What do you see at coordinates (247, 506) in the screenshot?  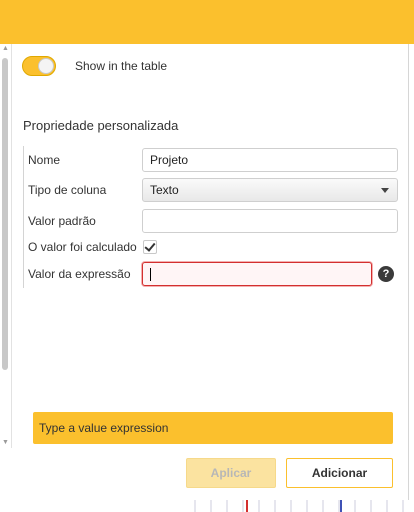 I see `red-marker-line` at bounding box center [247, 506].